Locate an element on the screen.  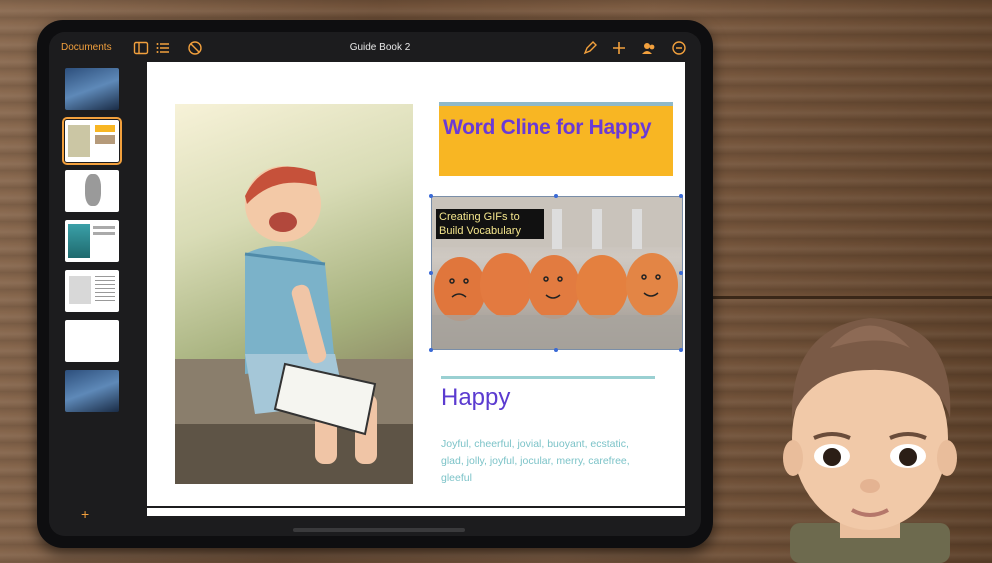
document-title: Guide Book 2 is located at coordinates (380, 47).